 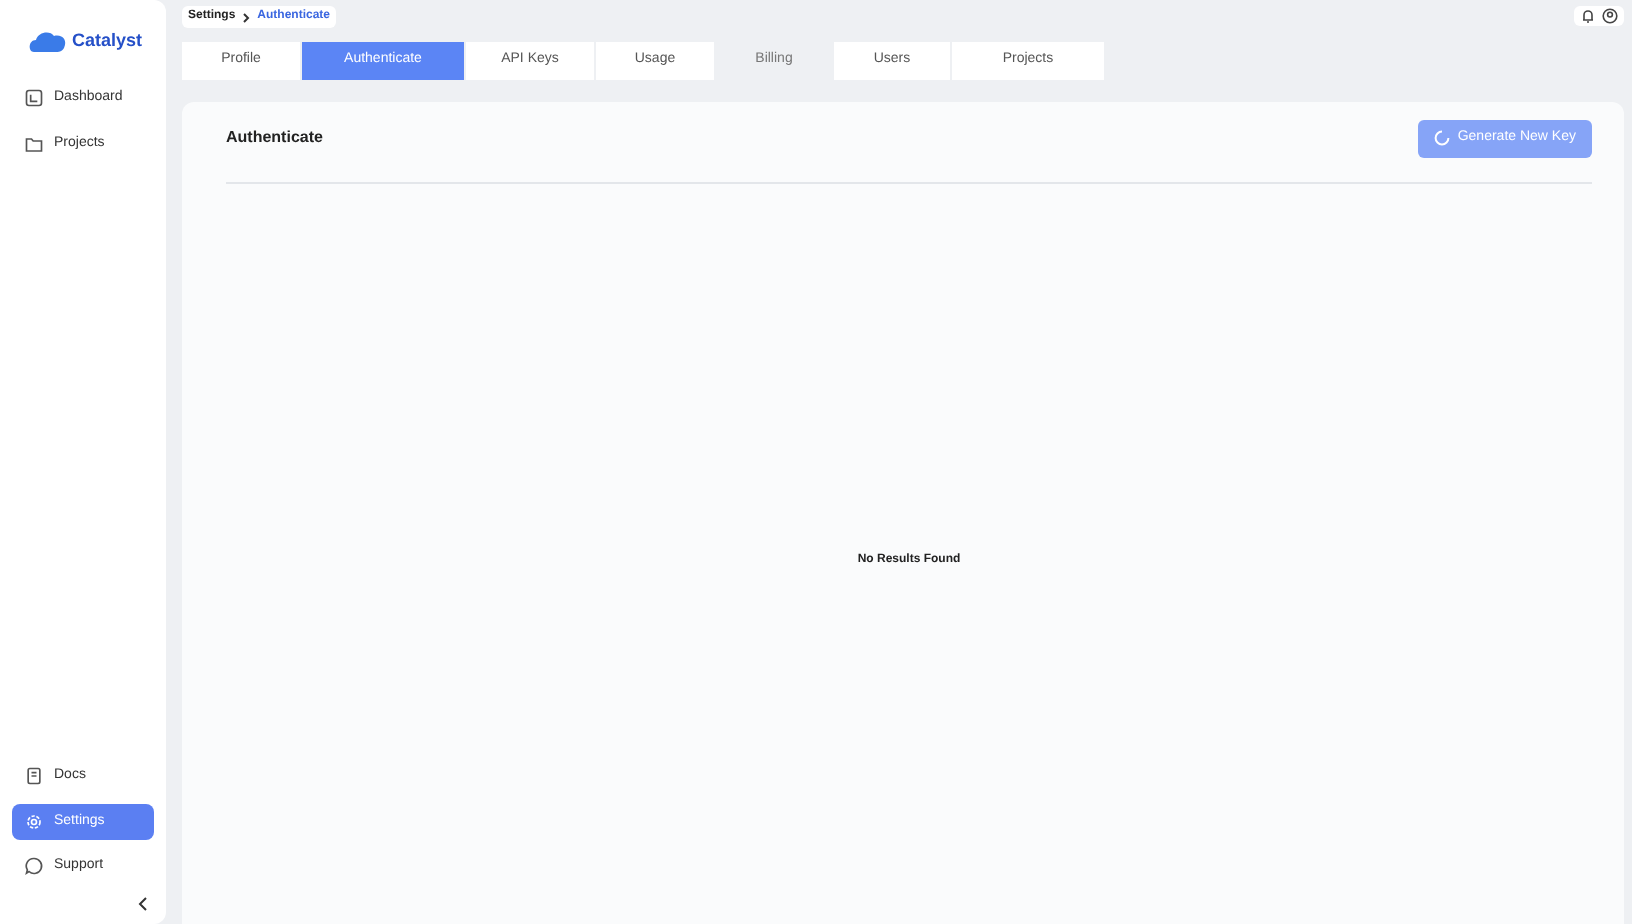 What do you see at coordinates (34, 98) in the screenshot?
I see `dashboard-icon` at bounding box center [34, 98].